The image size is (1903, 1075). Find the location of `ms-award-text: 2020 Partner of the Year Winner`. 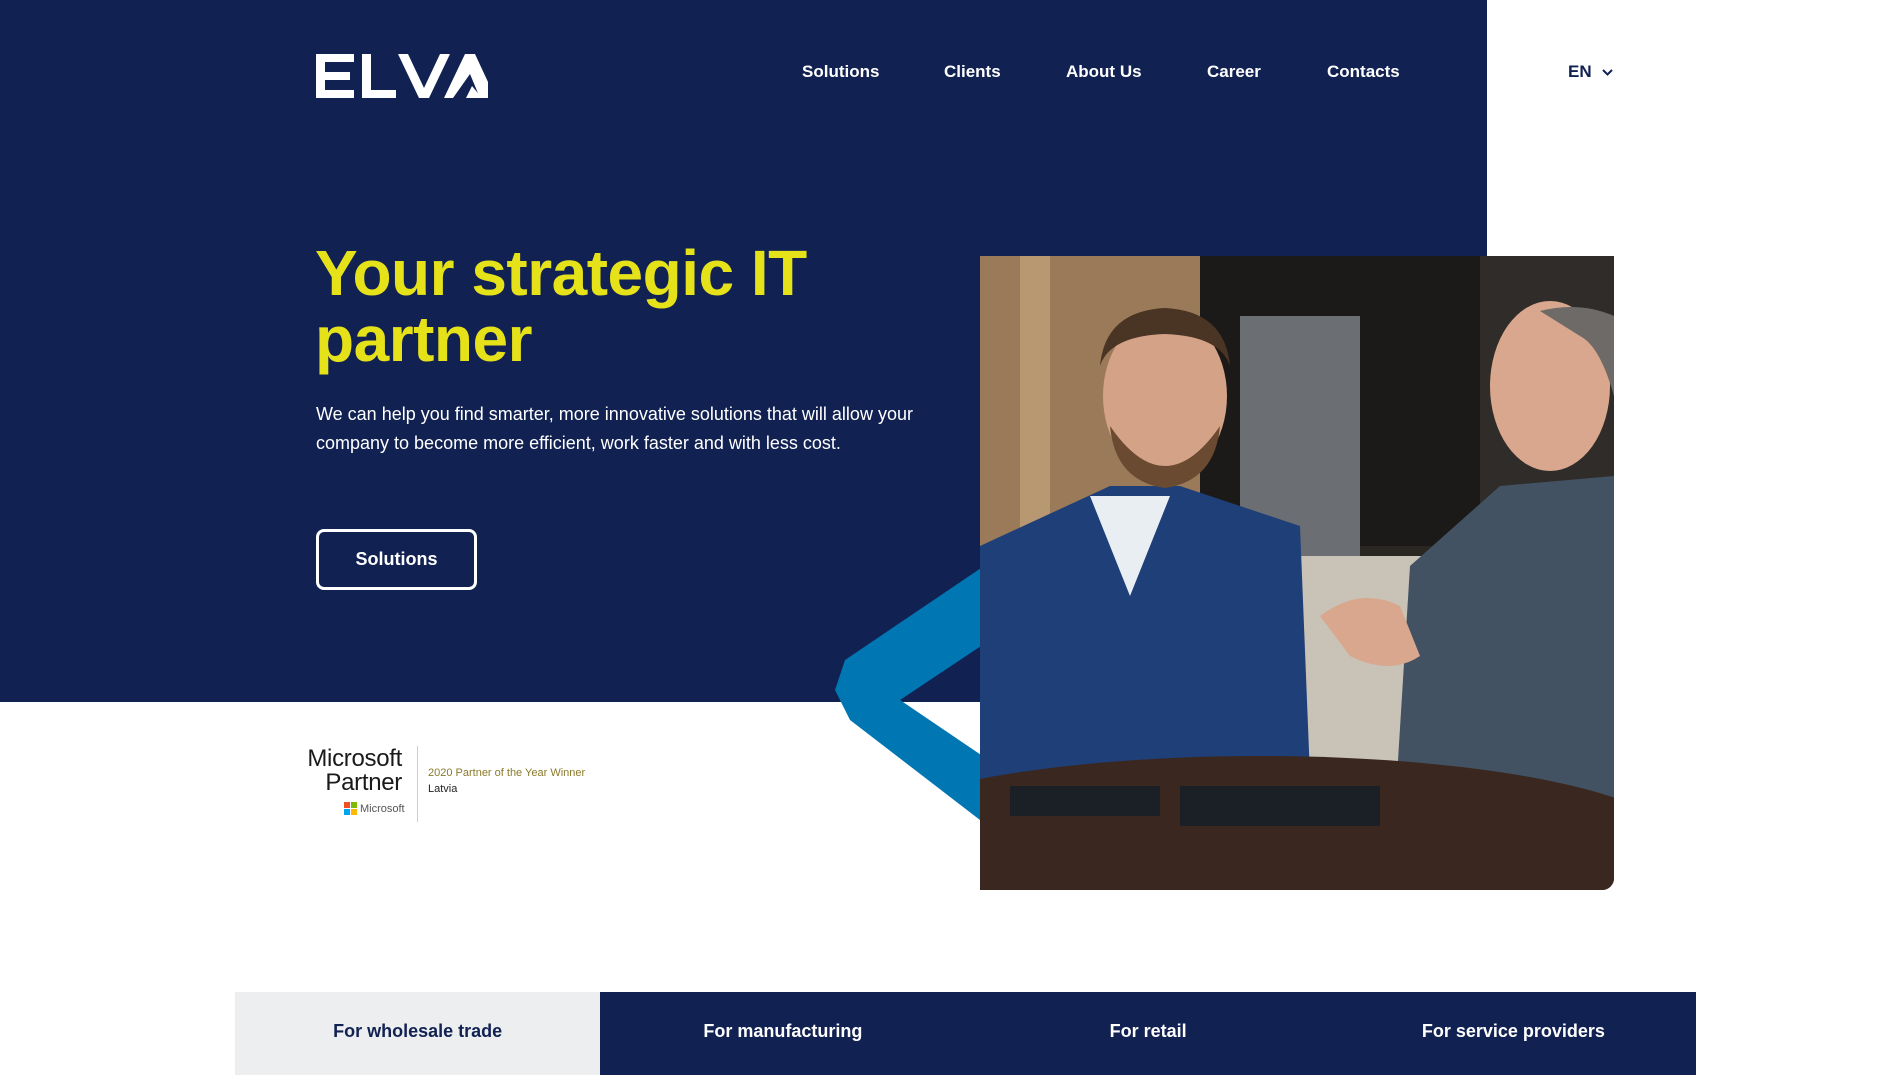

ms-award-text: 2020 Partner of the Year Winner is located at coordinates (507, 773).